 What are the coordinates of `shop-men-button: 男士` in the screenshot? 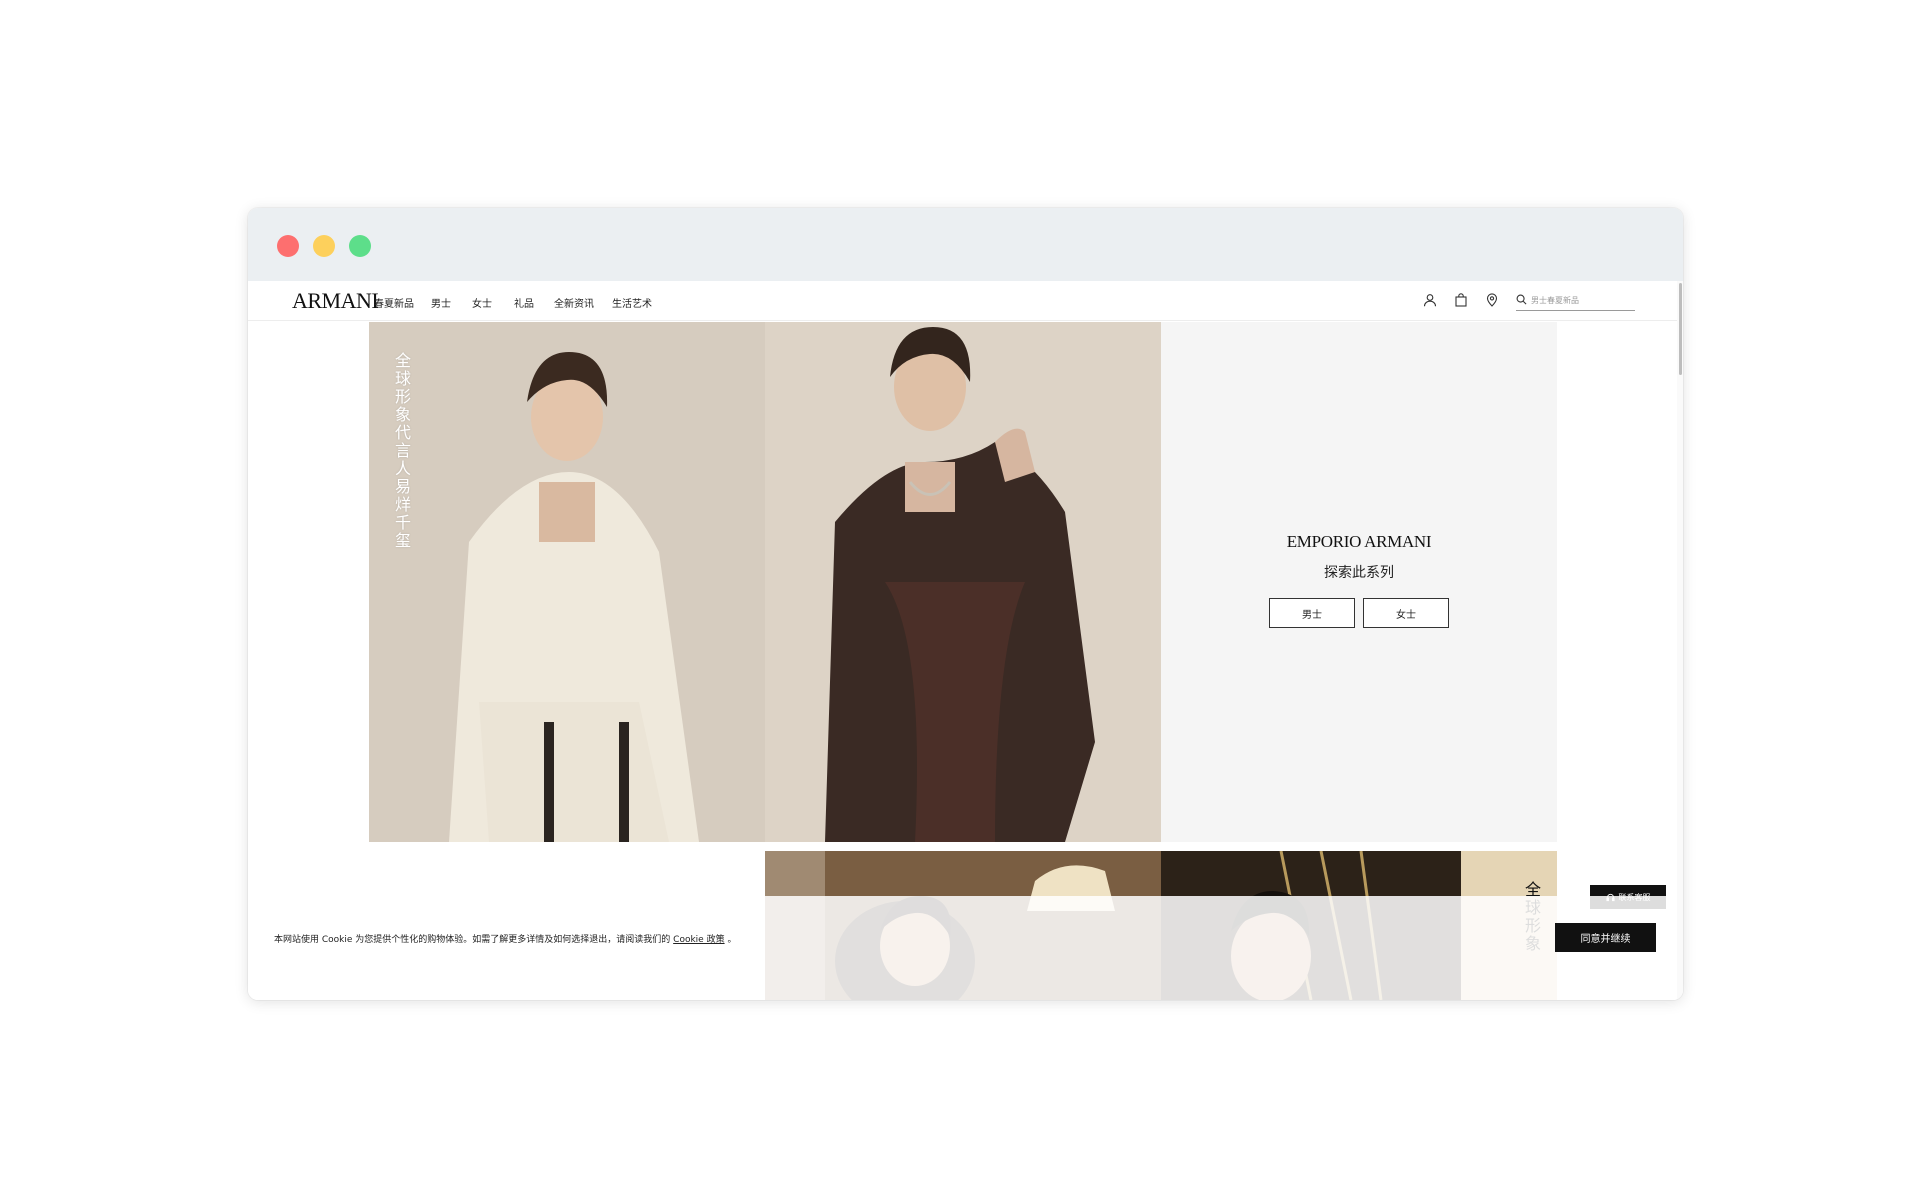 It's located at (1312, 613).